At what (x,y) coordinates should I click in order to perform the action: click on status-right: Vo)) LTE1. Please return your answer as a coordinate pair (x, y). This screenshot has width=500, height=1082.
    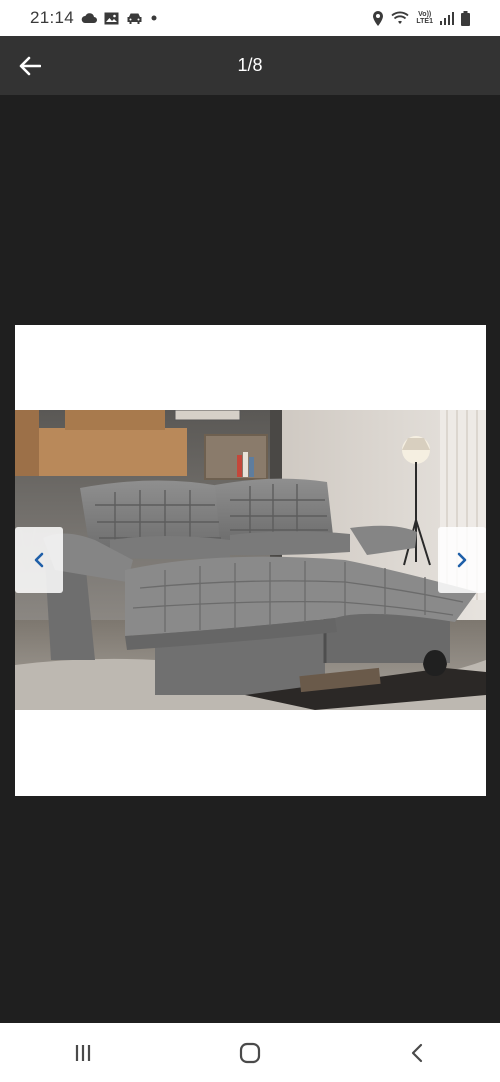
    Looking at the image, I should click on (421, 18).